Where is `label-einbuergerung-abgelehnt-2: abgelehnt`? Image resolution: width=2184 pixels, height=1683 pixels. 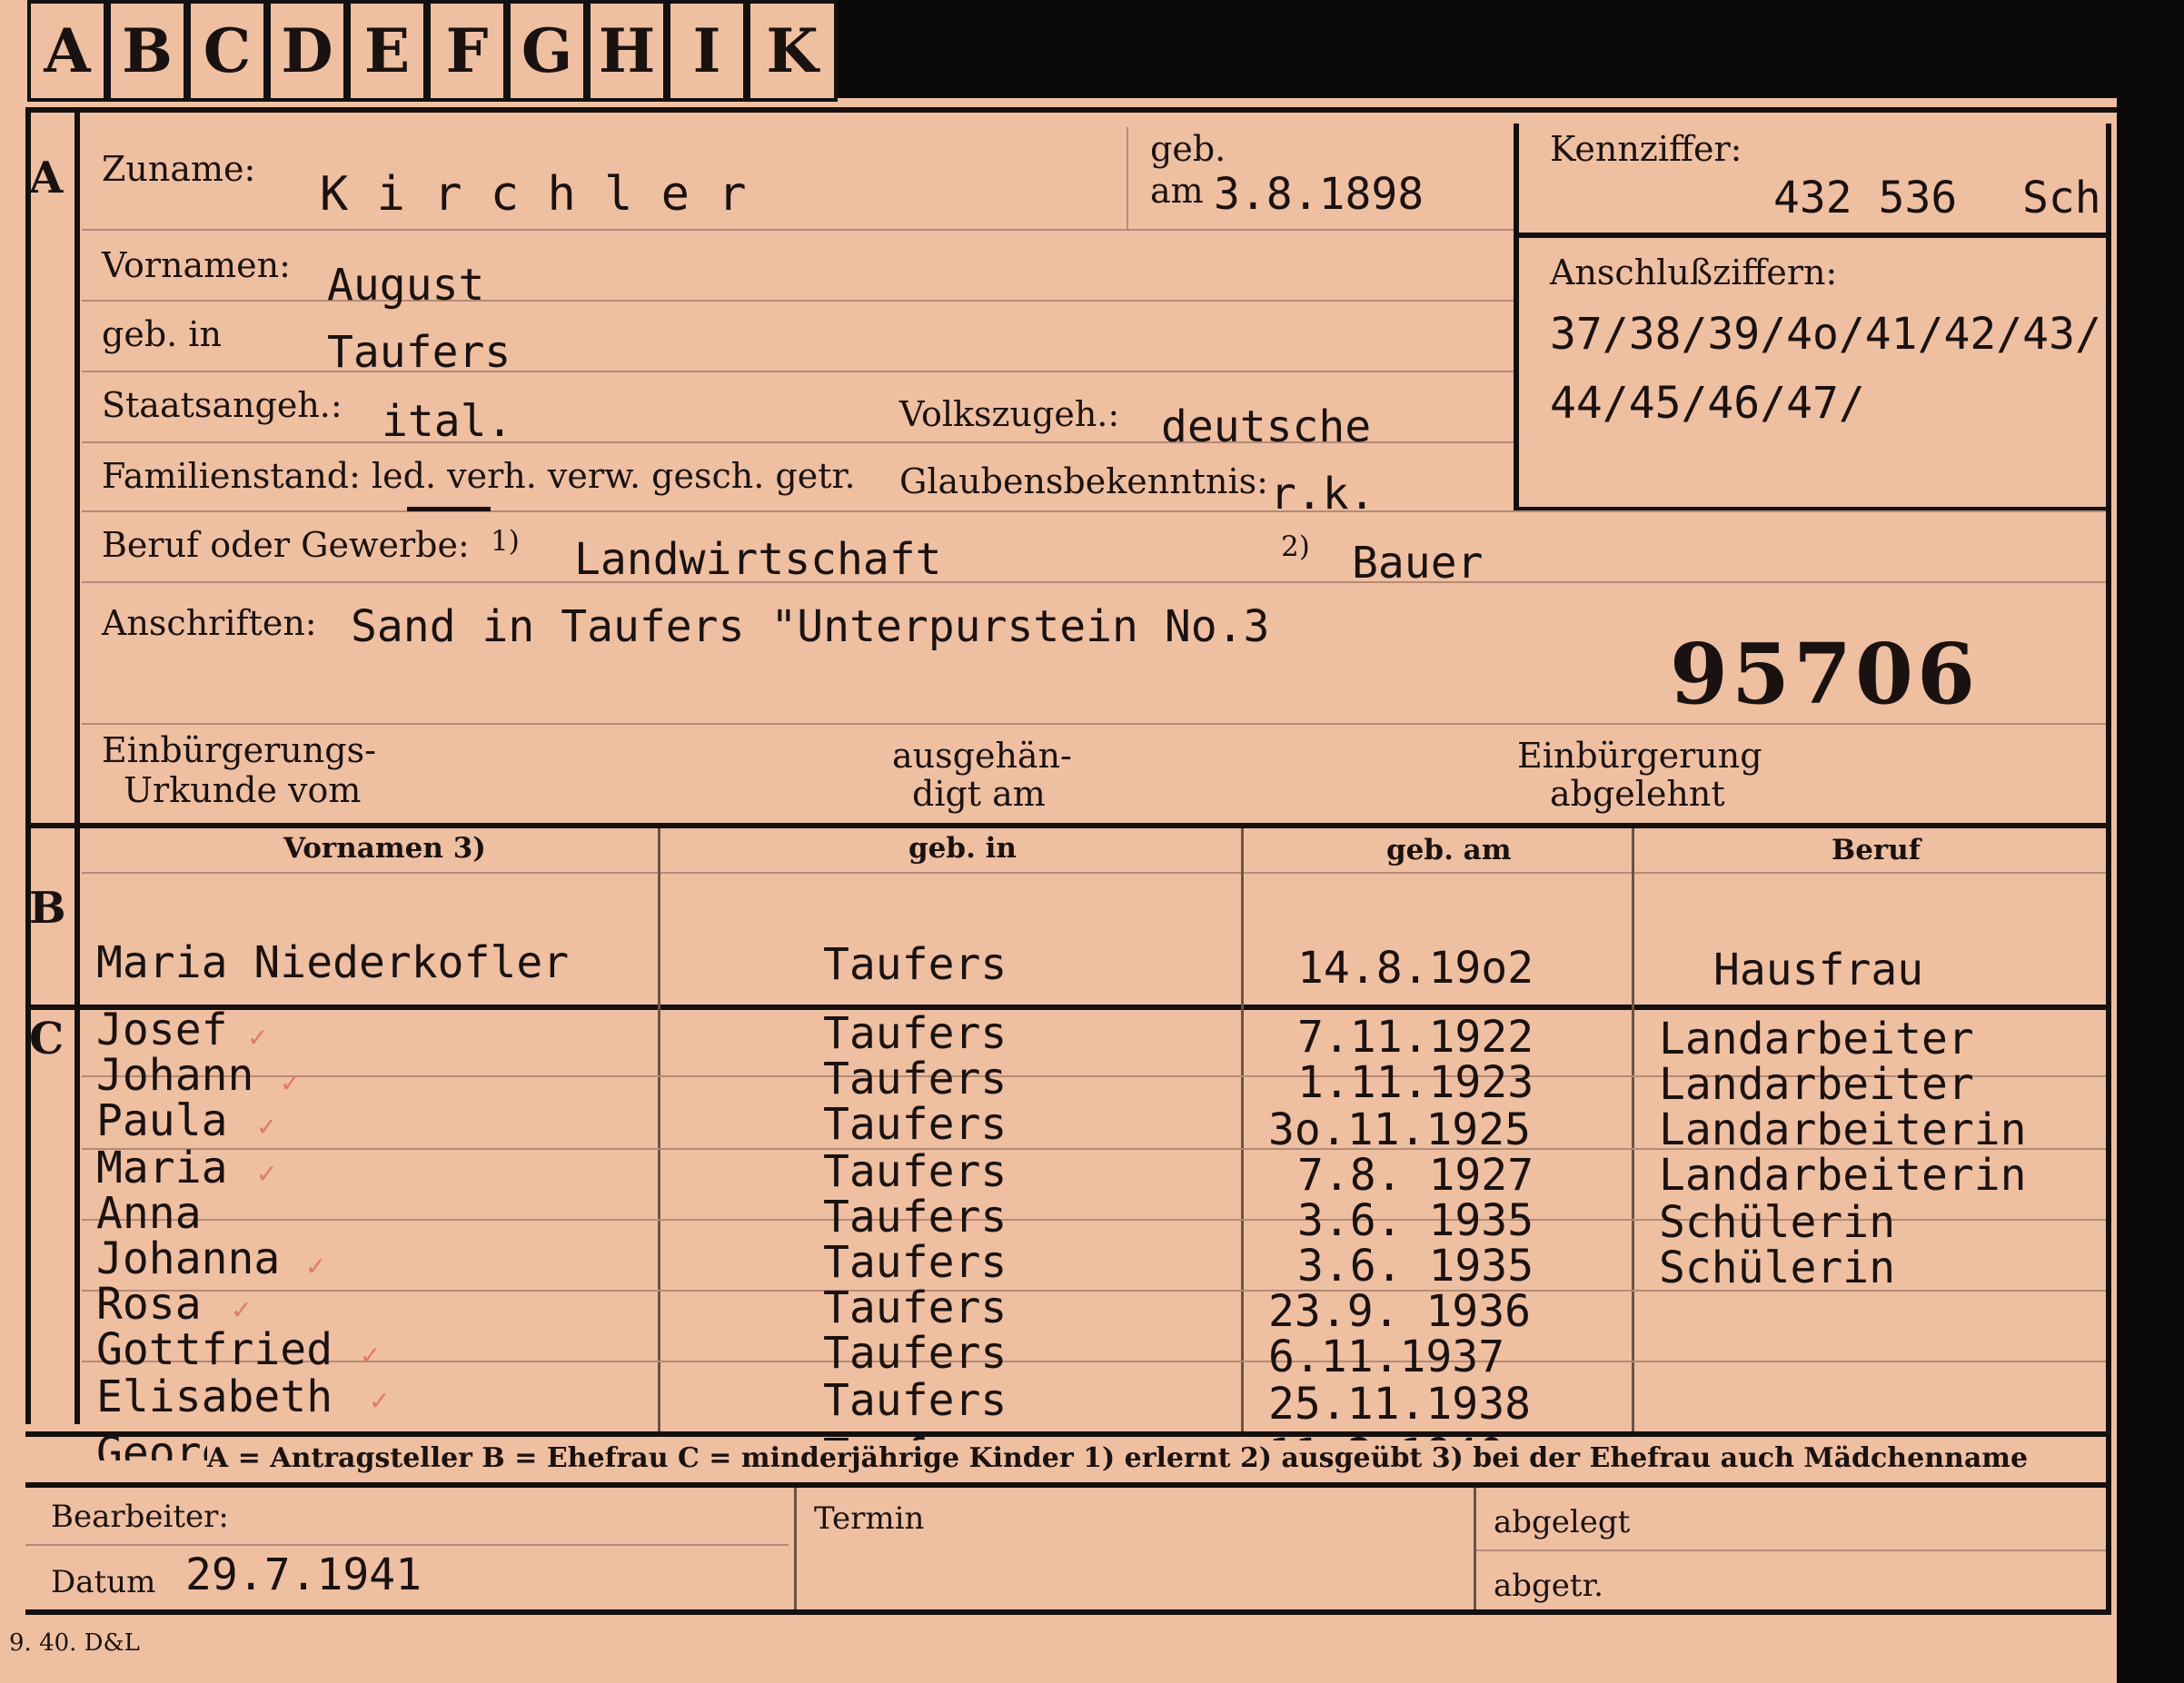
label-einbuergerung-abgelehnt-2: abgelehnt is located at coordinates (1637, 794).